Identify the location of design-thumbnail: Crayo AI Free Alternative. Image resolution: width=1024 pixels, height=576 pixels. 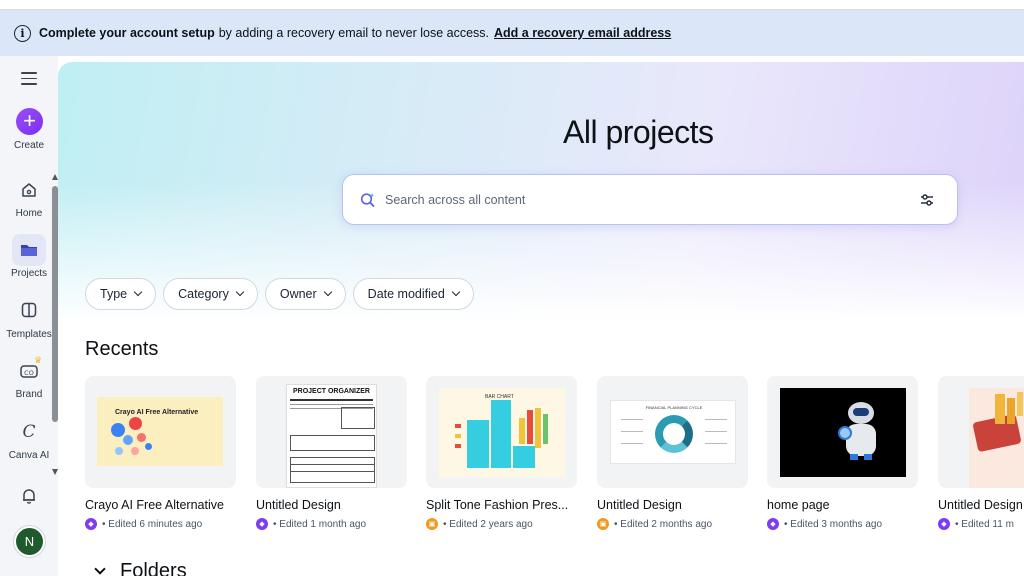
(160, 432).